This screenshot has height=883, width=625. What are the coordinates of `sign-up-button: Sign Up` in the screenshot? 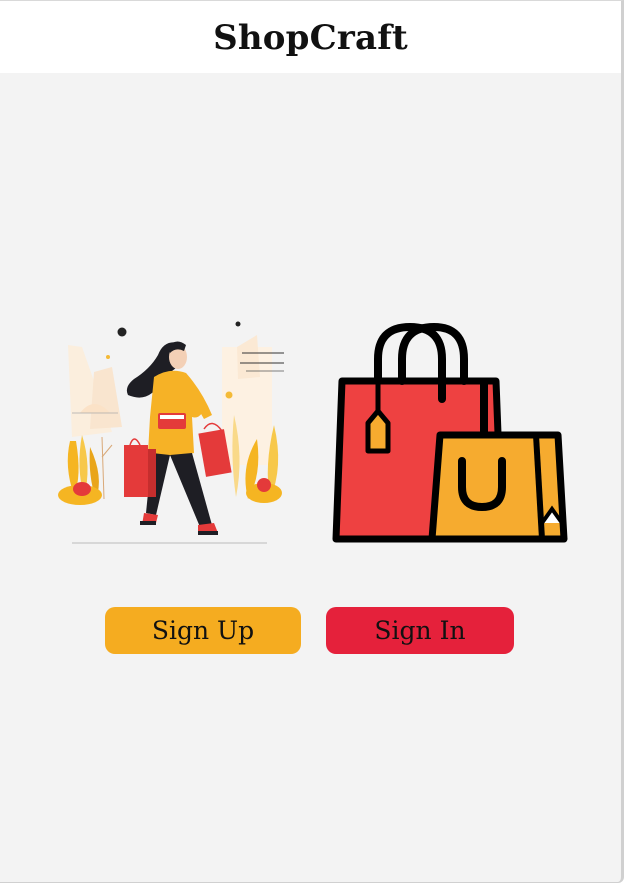 It's located at (203, 630).